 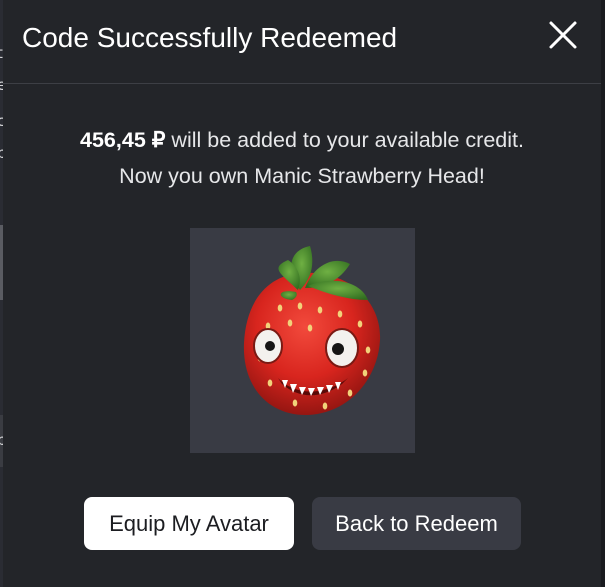 I want to click on modal-header: Code Successfully Redeemed, so click(x=302, y=42).